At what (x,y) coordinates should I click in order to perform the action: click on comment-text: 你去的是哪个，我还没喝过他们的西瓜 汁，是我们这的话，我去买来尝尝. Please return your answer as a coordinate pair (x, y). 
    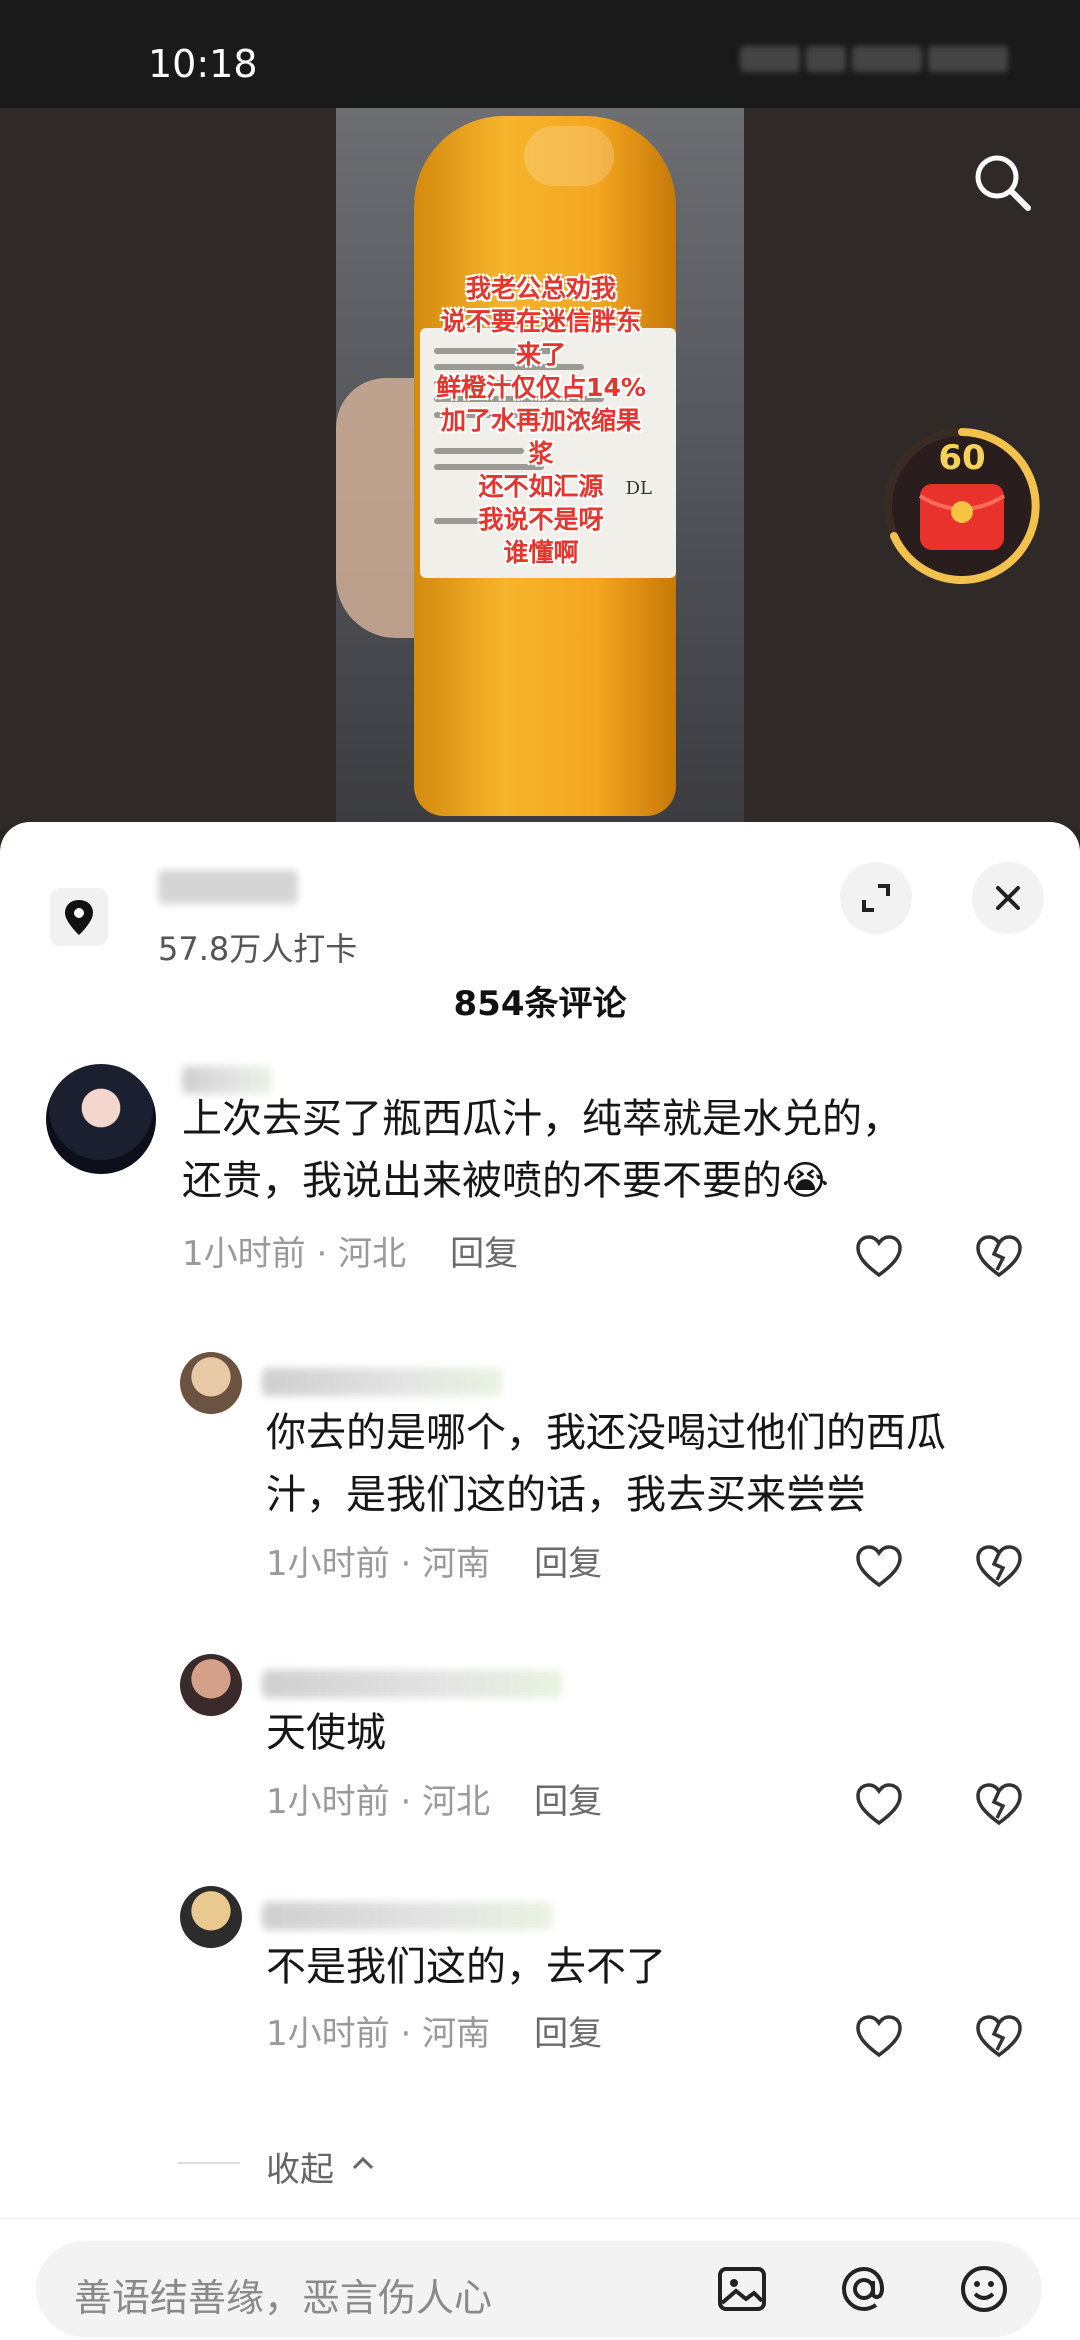
    Looking at the image, I should click on (661, 1464).